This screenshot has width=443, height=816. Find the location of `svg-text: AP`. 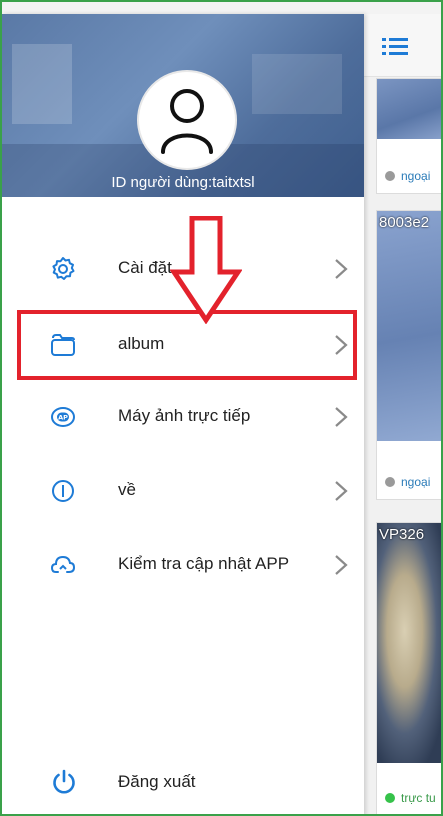

svg-text: AP is located at coordinates (63, 418).